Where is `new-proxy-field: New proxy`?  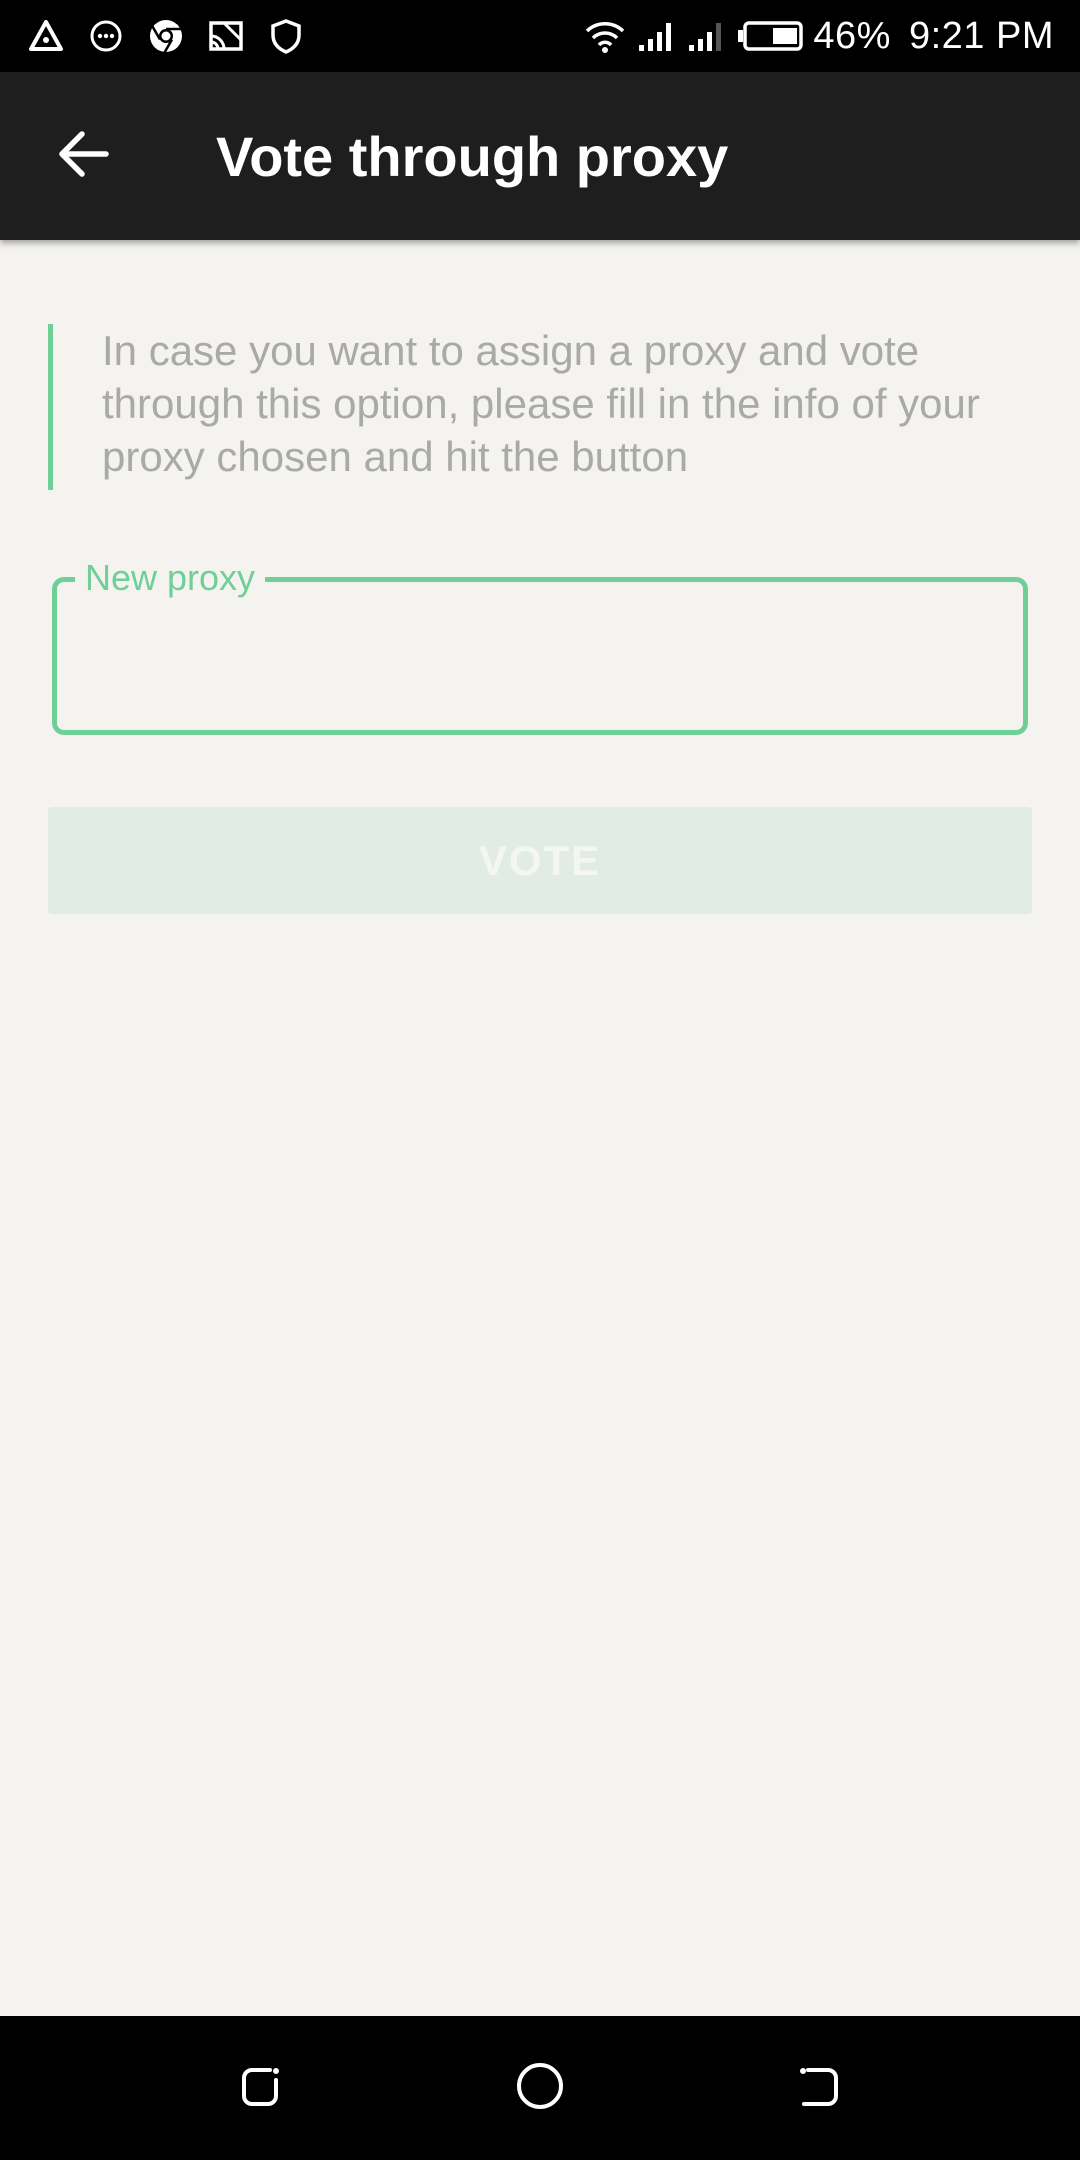 new-proxy-field: New proxy is located at coordinates (540, 645).